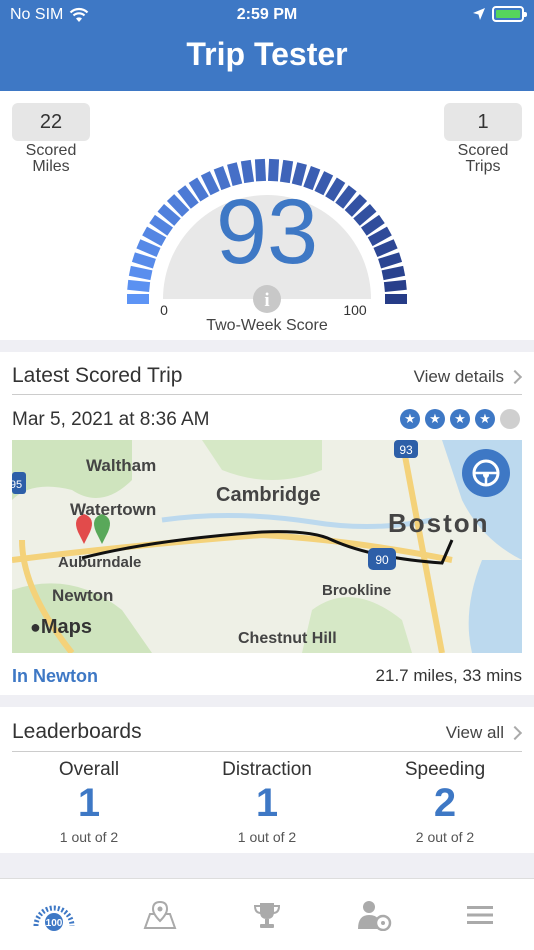  I want to click on star-empty-icon, so click(510, 419).